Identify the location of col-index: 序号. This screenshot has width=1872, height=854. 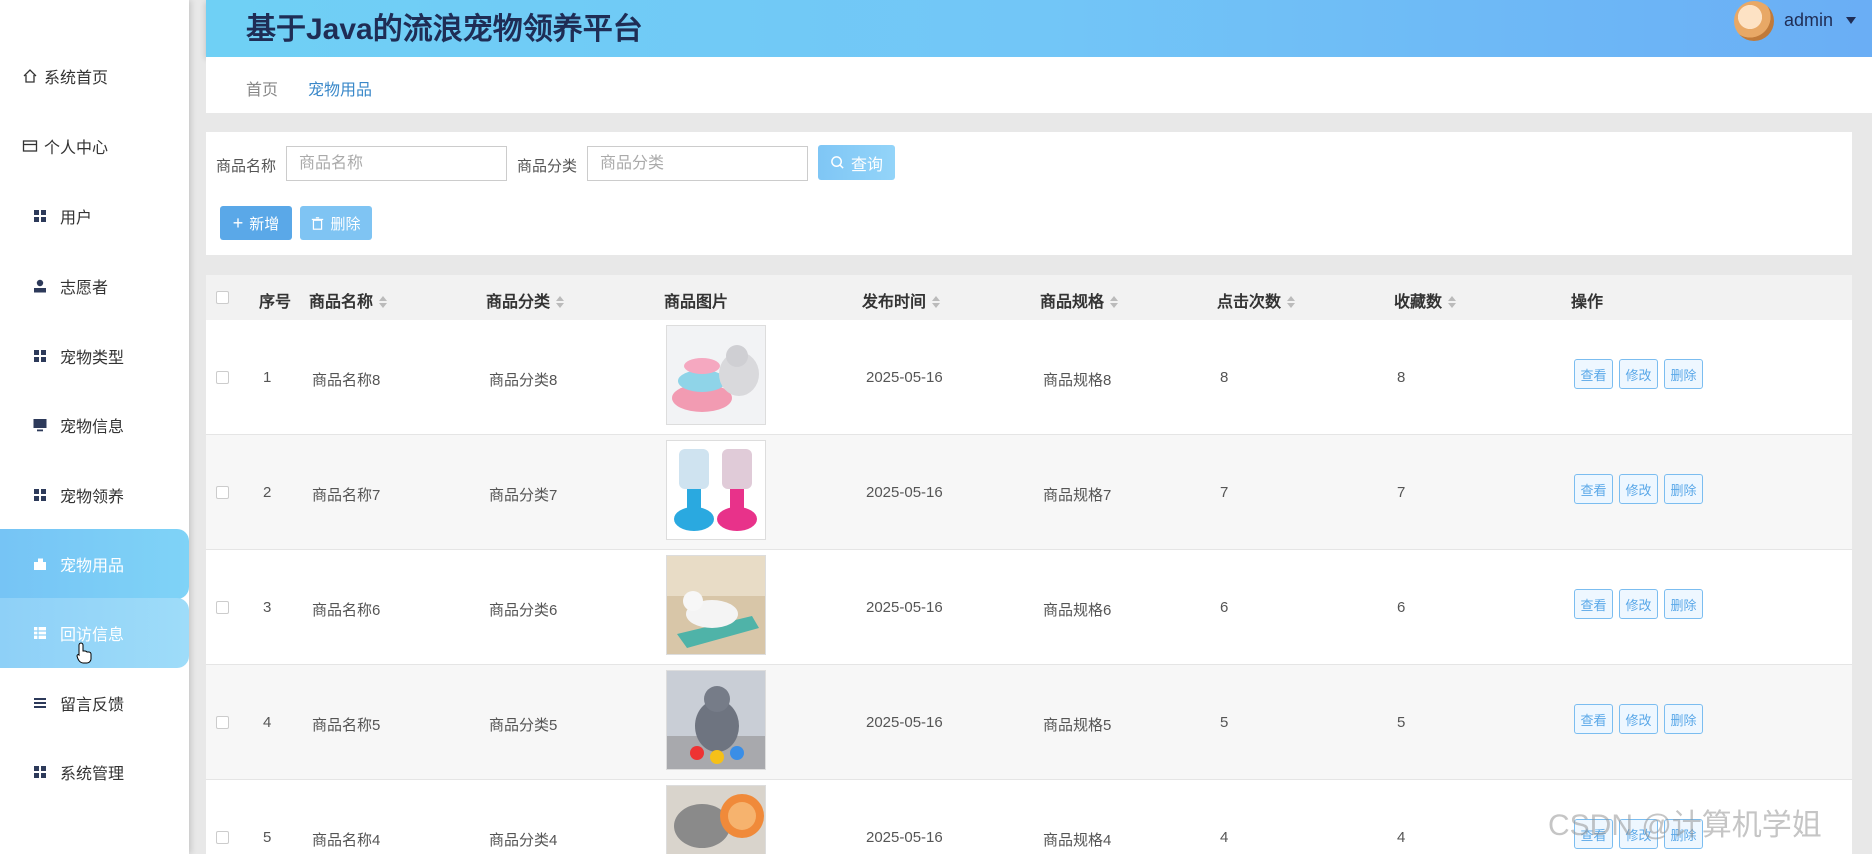
(275, 302).